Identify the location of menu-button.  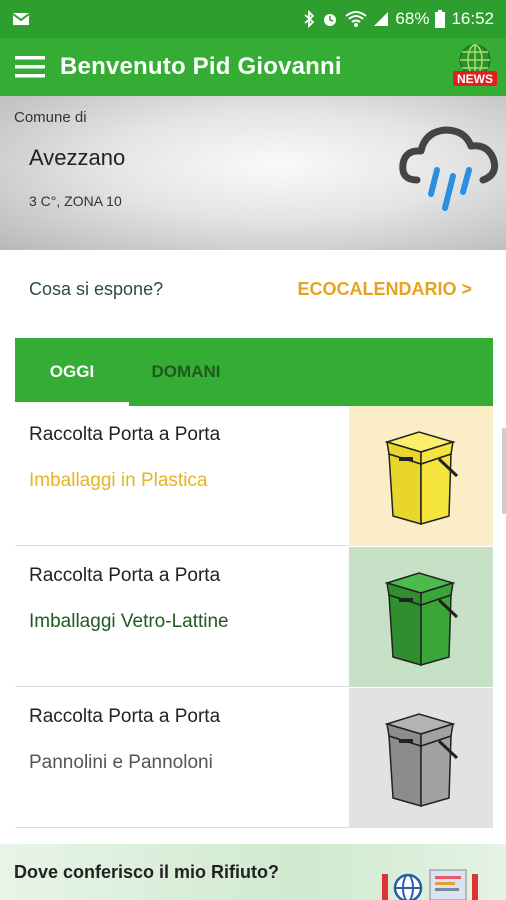
(30, 67).